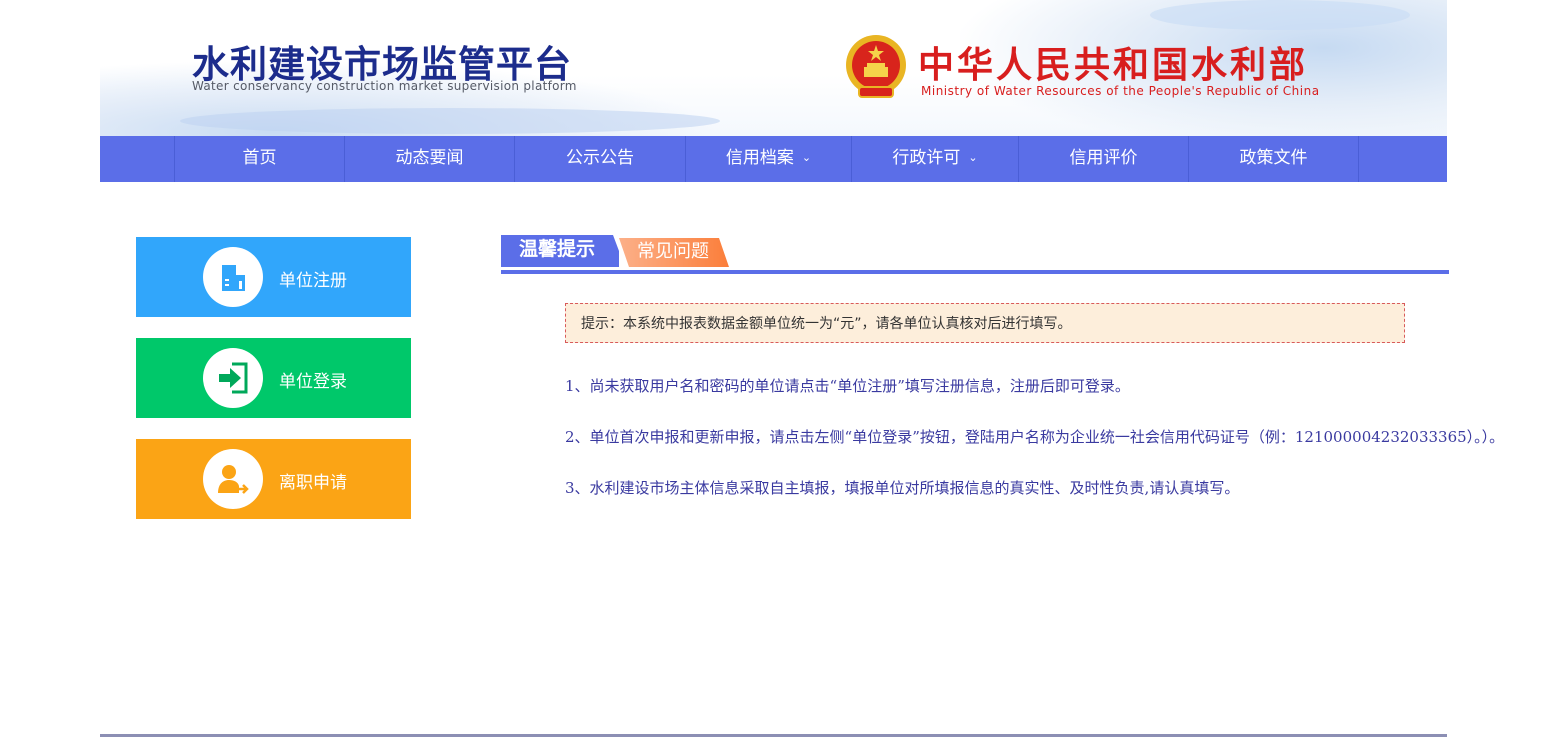  I want to click on tab-underline, so click(975, 272).